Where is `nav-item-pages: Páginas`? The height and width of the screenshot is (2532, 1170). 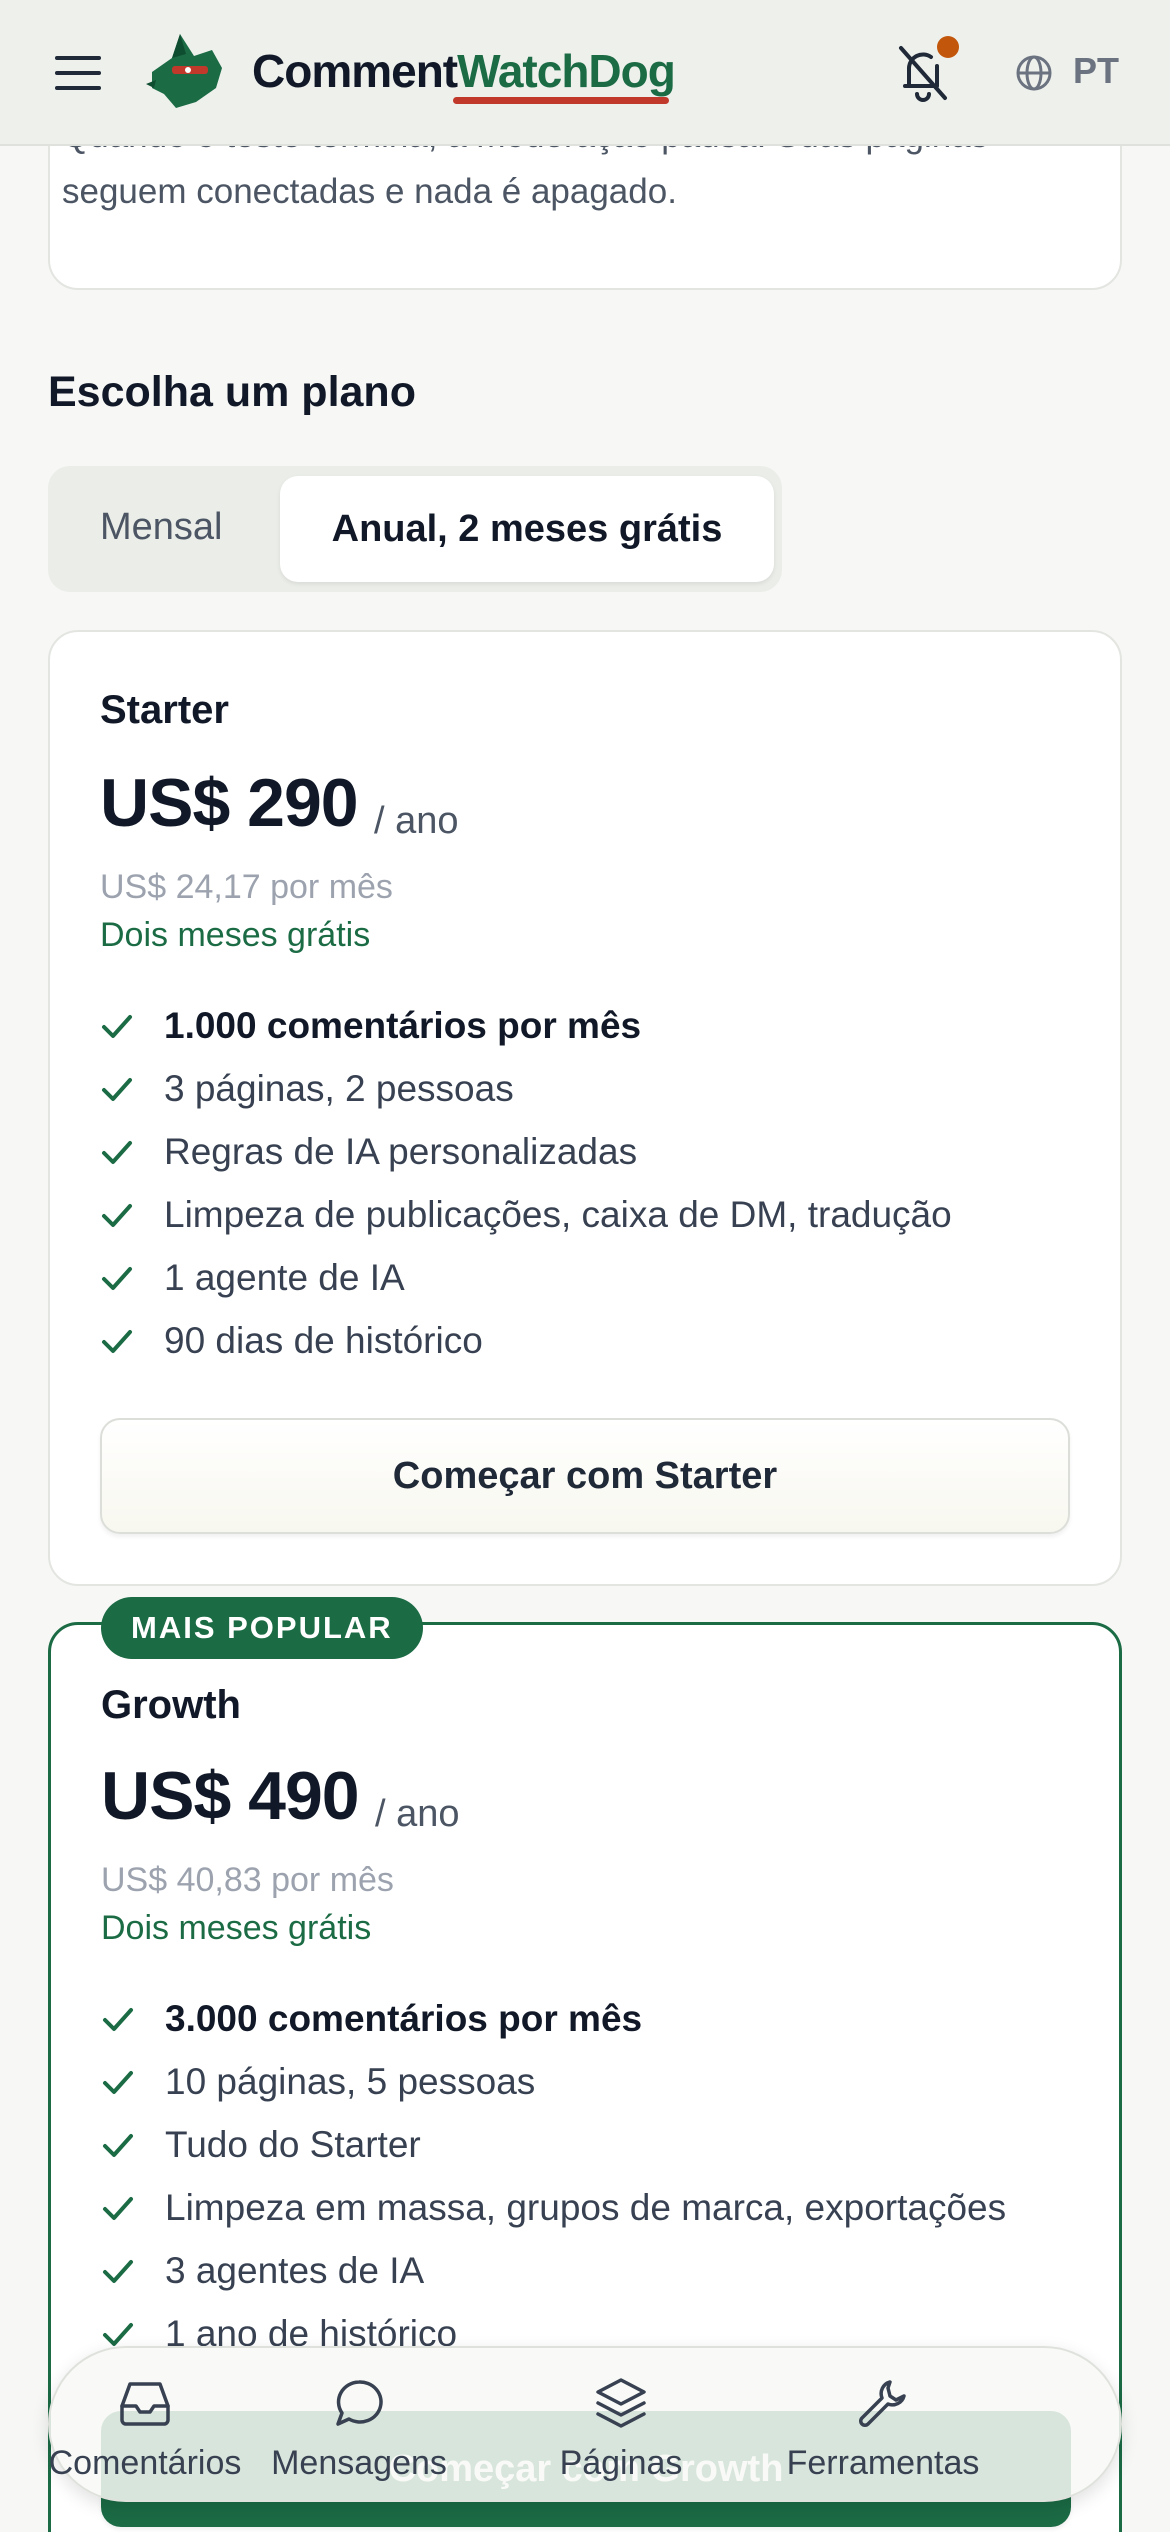 nav-item-pages: Páginas is located at coordinates (621, 2428).